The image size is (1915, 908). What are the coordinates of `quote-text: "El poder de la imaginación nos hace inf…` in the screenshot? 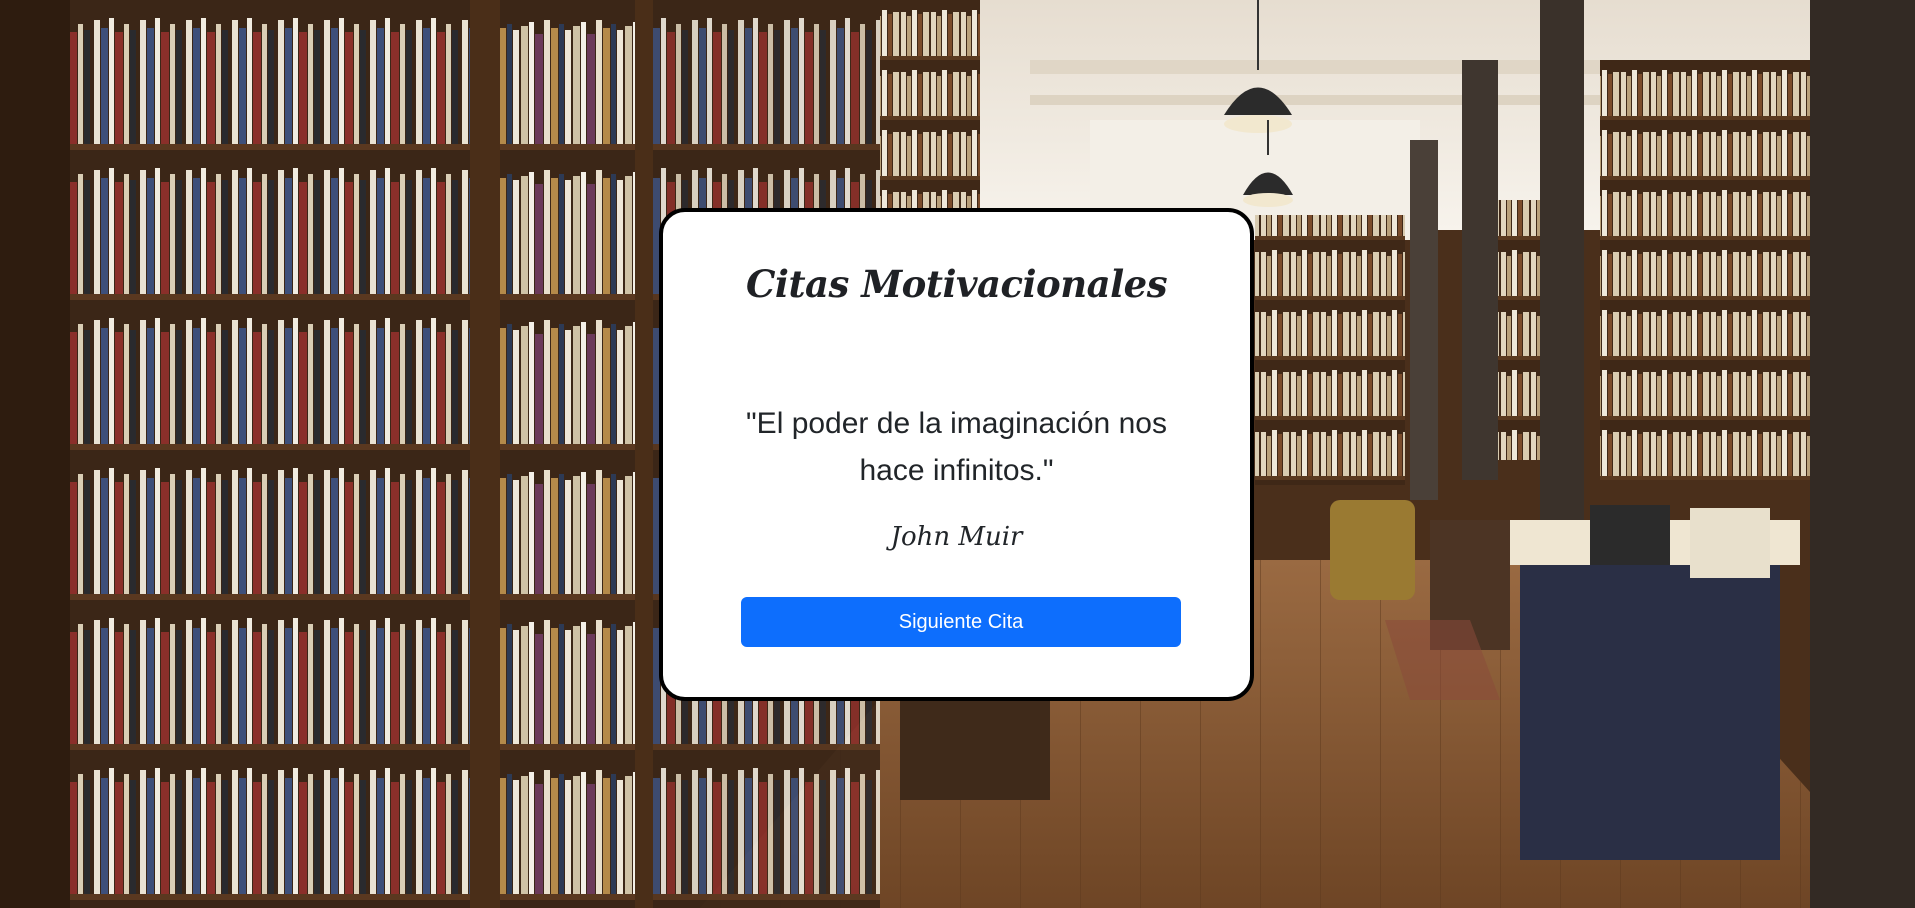 It's located at (956, 447).